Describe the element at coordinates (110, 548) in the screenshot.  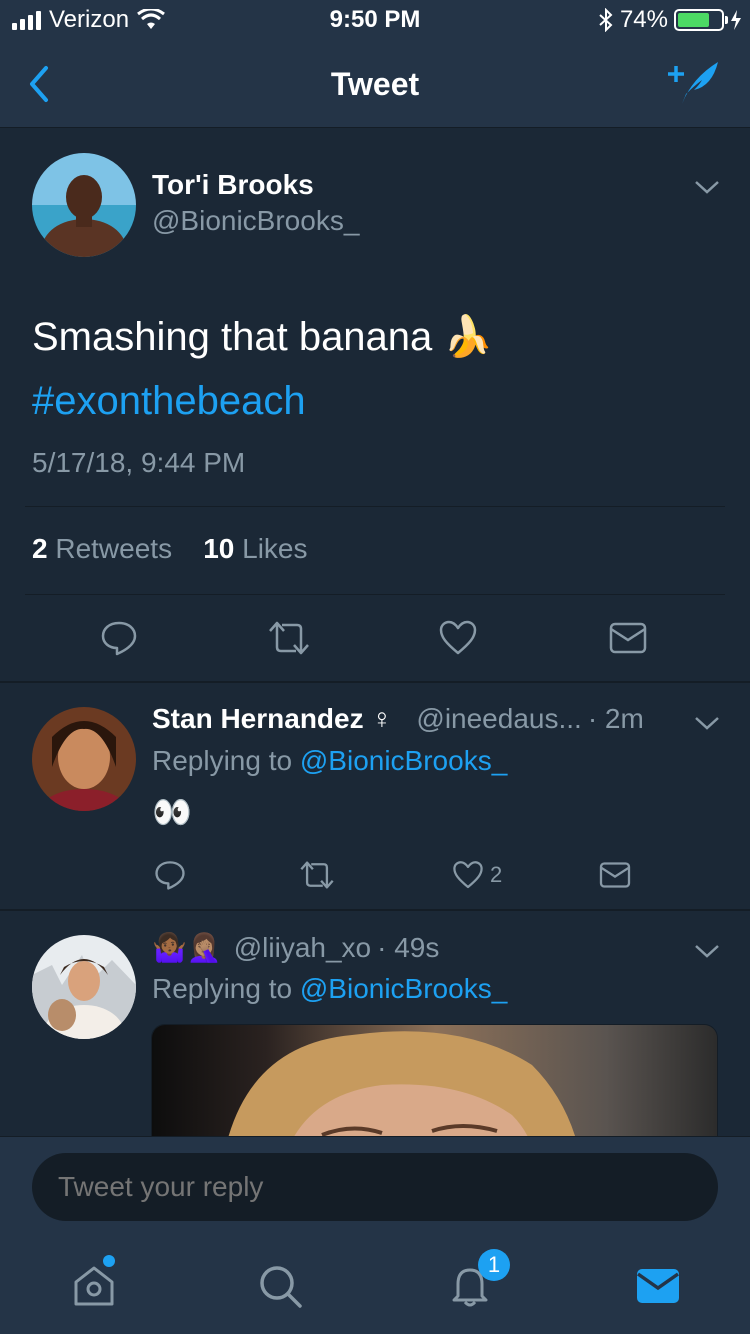
I see `retweets-label: Retweets` at that location.